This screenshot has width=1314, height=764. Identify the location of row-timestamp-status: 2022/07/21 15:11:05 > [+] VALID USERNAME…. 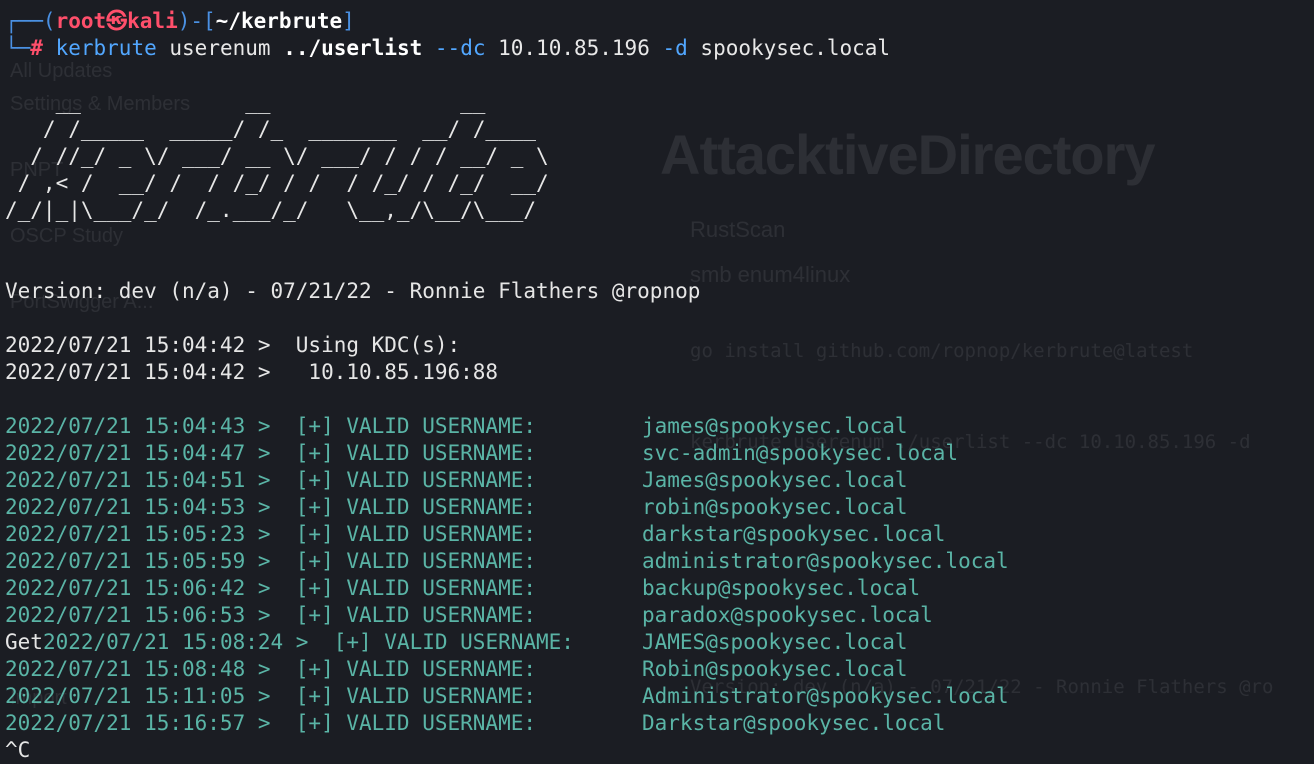
(271, 696).